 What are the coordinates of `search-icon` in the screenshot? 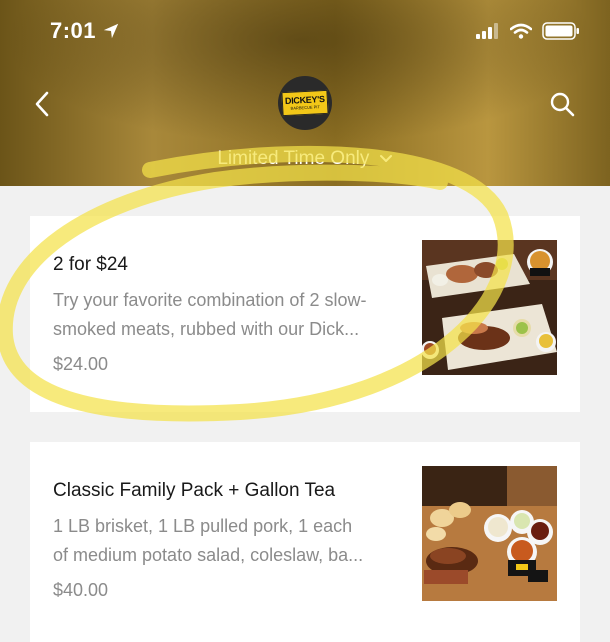 It's located at (562, 104).